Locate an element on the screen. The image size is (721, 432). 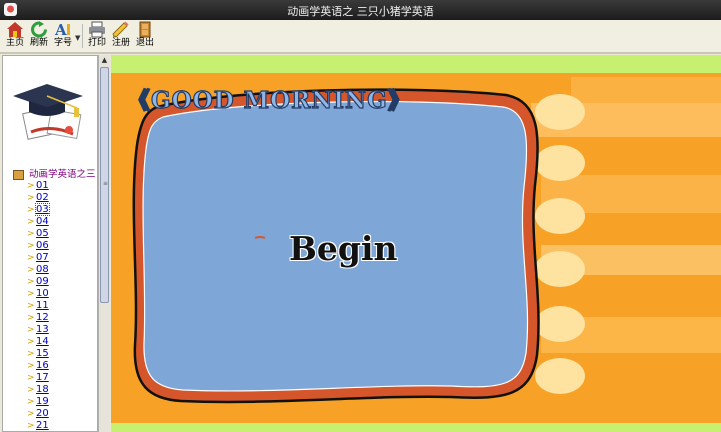
window-title: 动画学英语之 三只小猪学英语 is located at coordinates (360, 11).